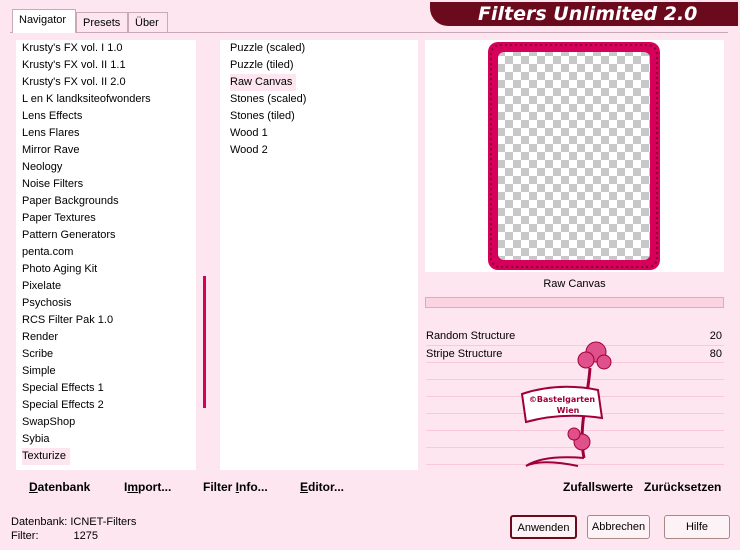 The height and width of the screenshot is (550, 740). What do you see at coordinates (72, 201) in the screenshot?
I see `category-item: Paper Backgrounds` at bounding box center [72, 201].